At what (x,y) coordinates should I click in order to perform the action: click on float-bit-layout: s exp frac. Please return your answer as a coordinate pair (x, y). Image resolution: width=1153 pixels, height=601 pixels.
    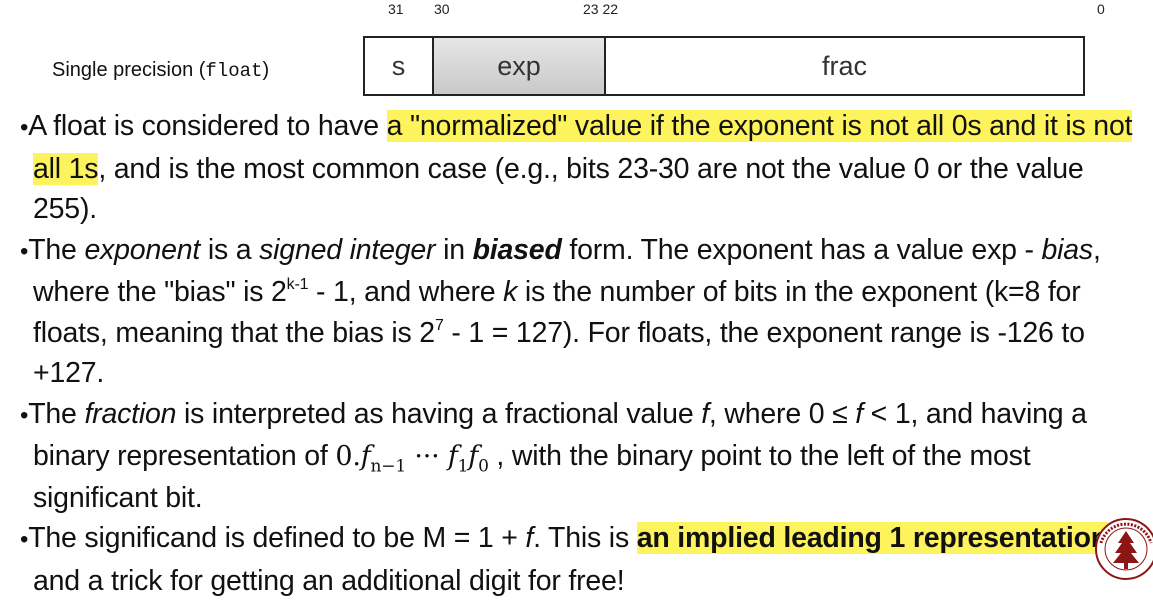
    Looking at the image, I should click on (724, 66).